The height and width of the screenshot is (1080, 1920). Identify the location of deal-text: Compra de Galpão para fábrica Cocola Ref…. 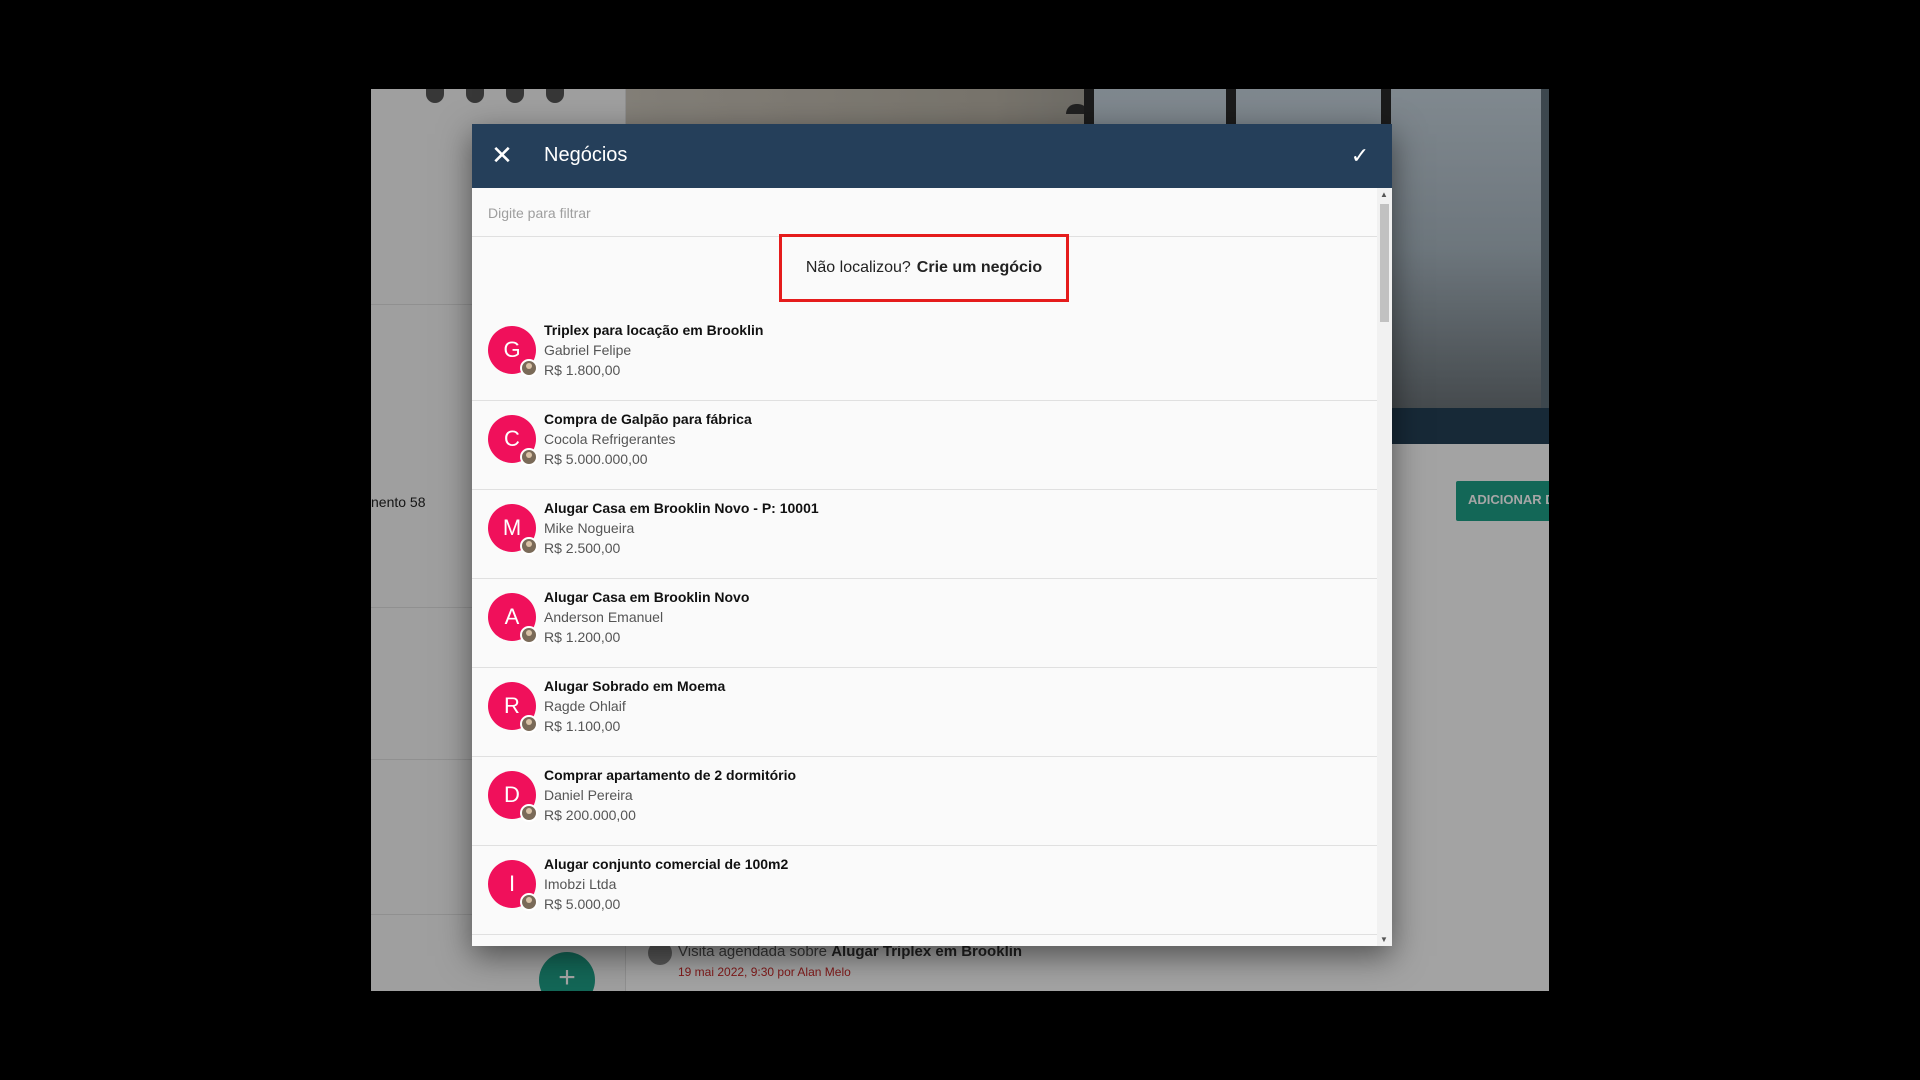
(648, 439).